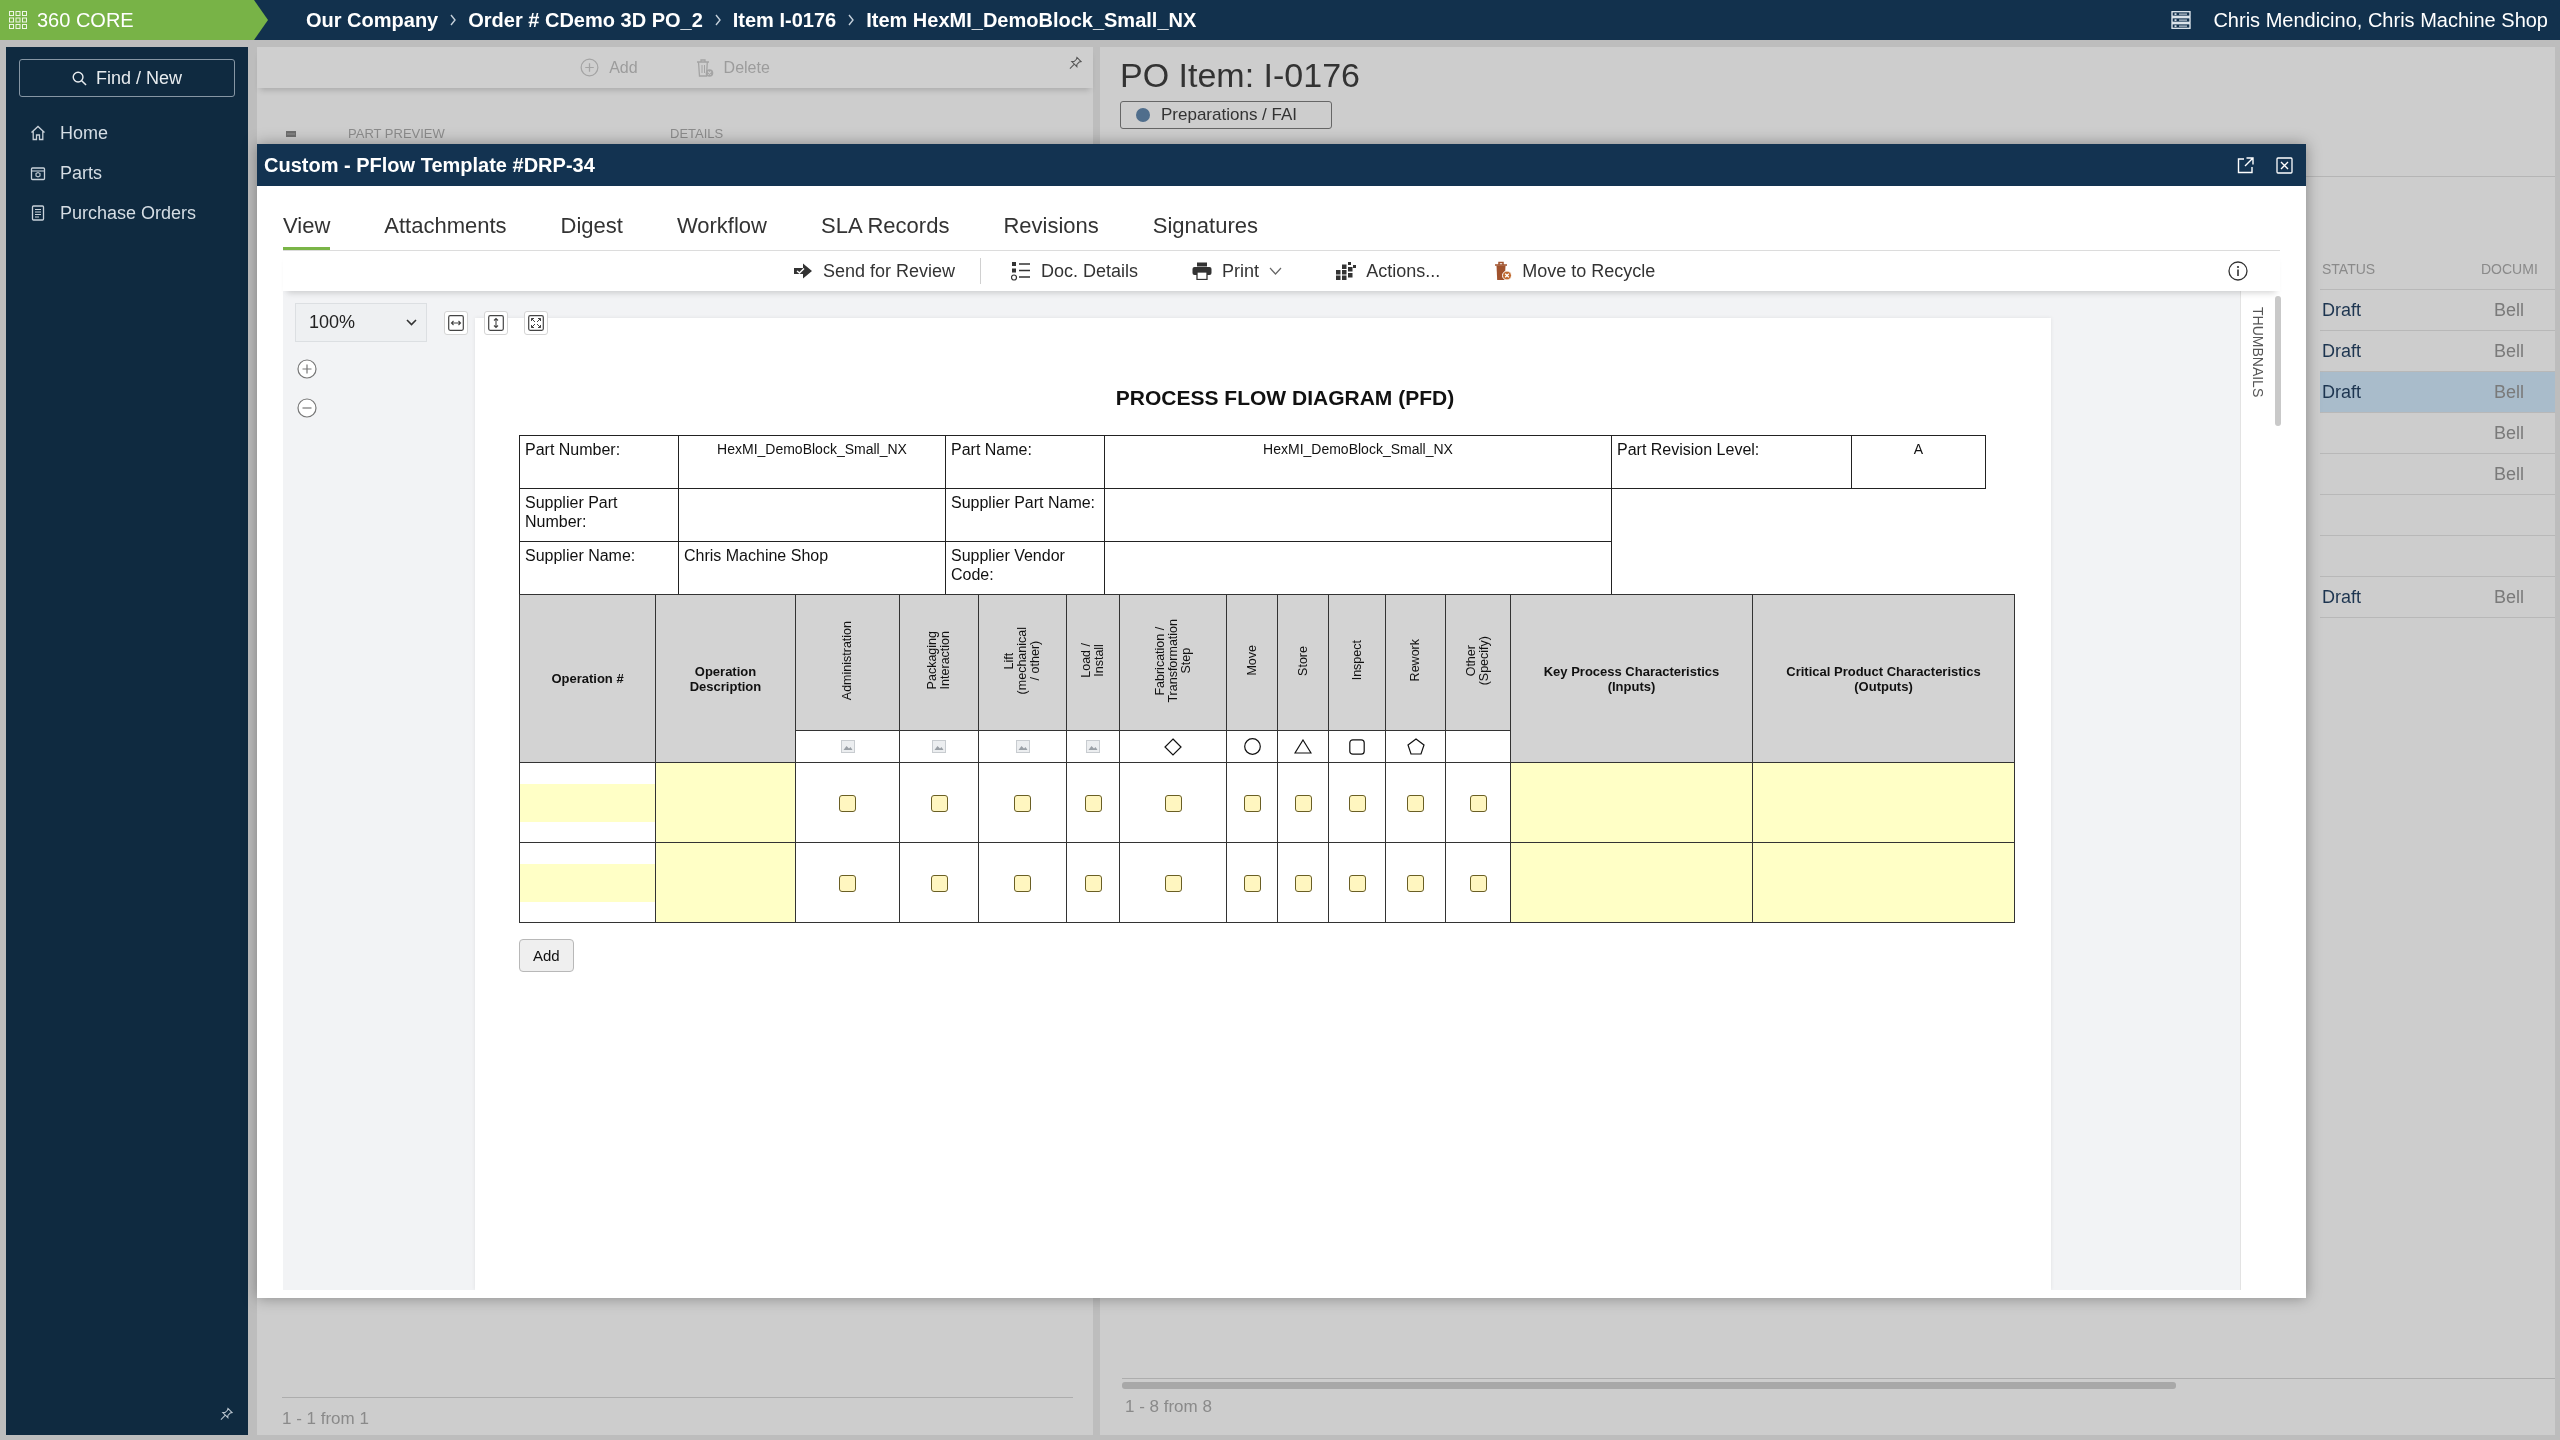 The image size is (2560, 1440). I want to click on zoom-out-icon, so click(307, 408).